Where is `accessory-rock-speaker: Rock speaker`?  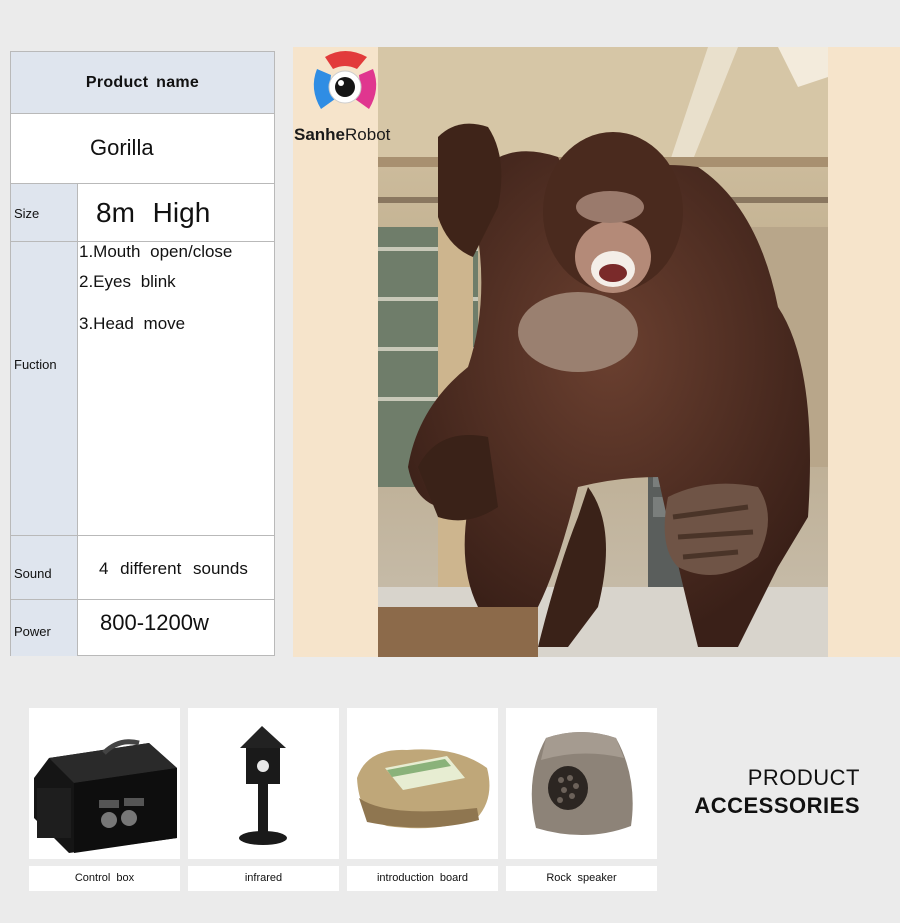 accessory-rock-speaker: Rock speaker is located at coordinates (581, 799).